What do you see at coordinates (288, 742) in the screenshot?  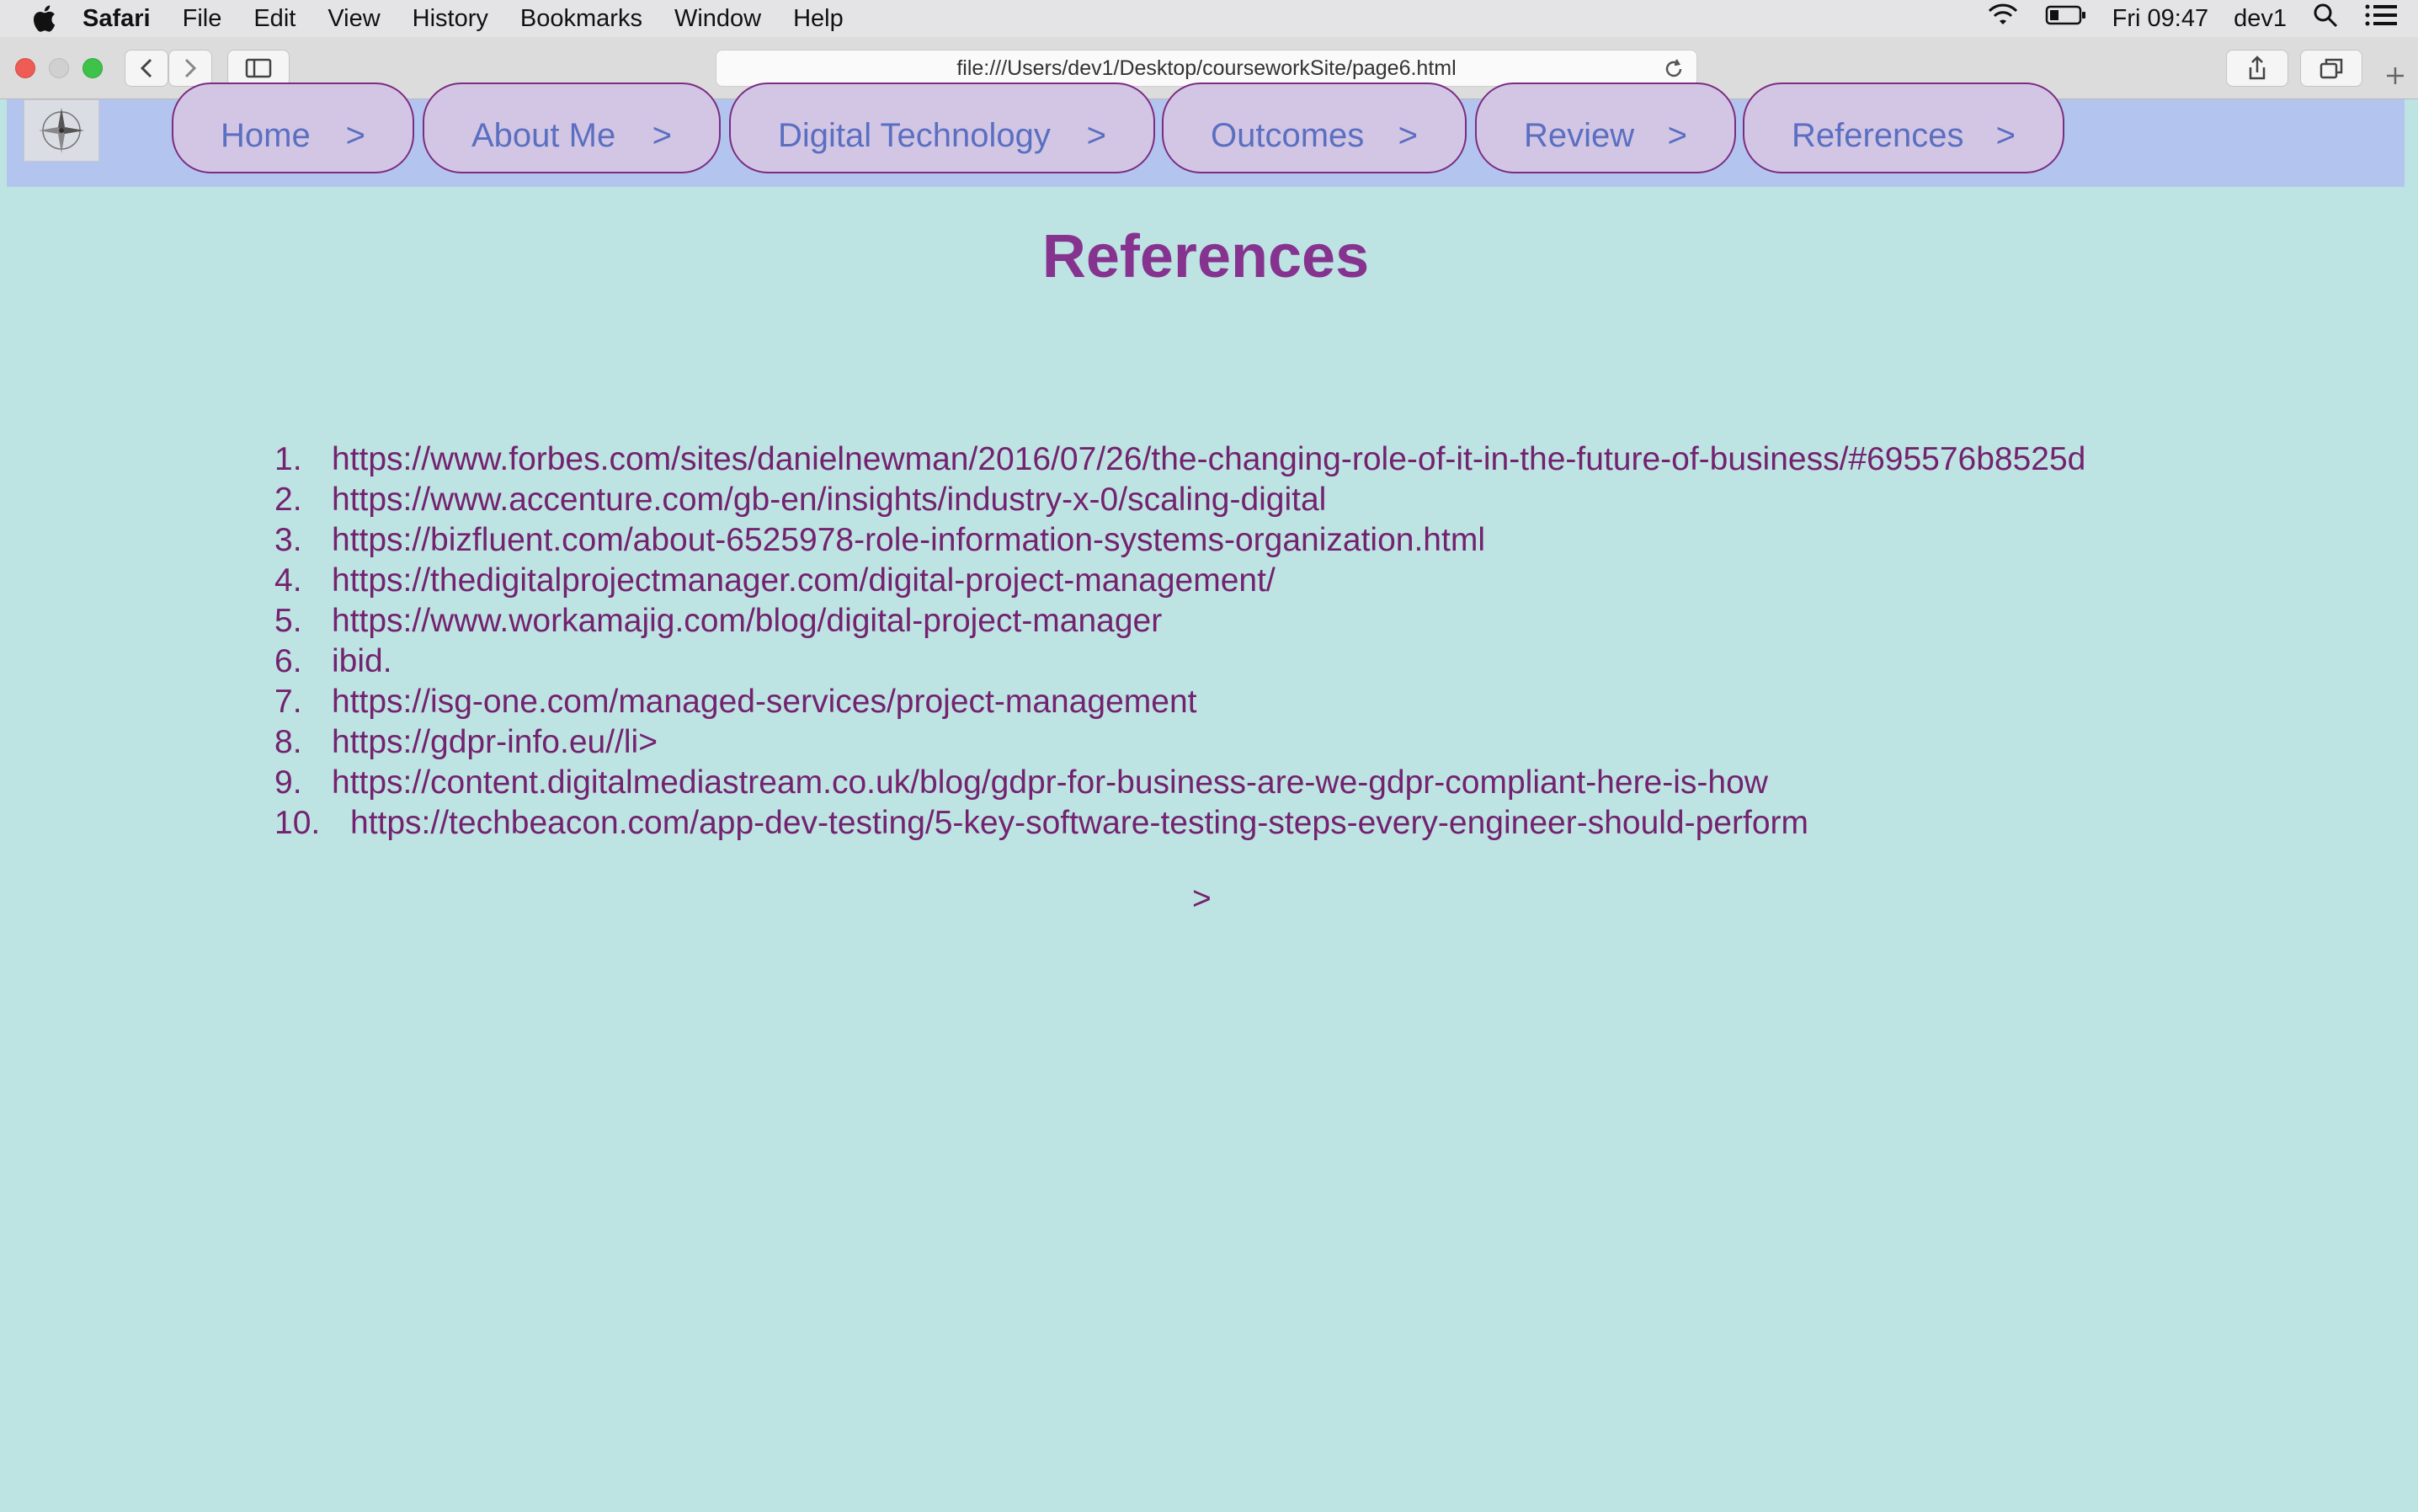 I see `reference-number: 8.` at bounding box center [288, 742].